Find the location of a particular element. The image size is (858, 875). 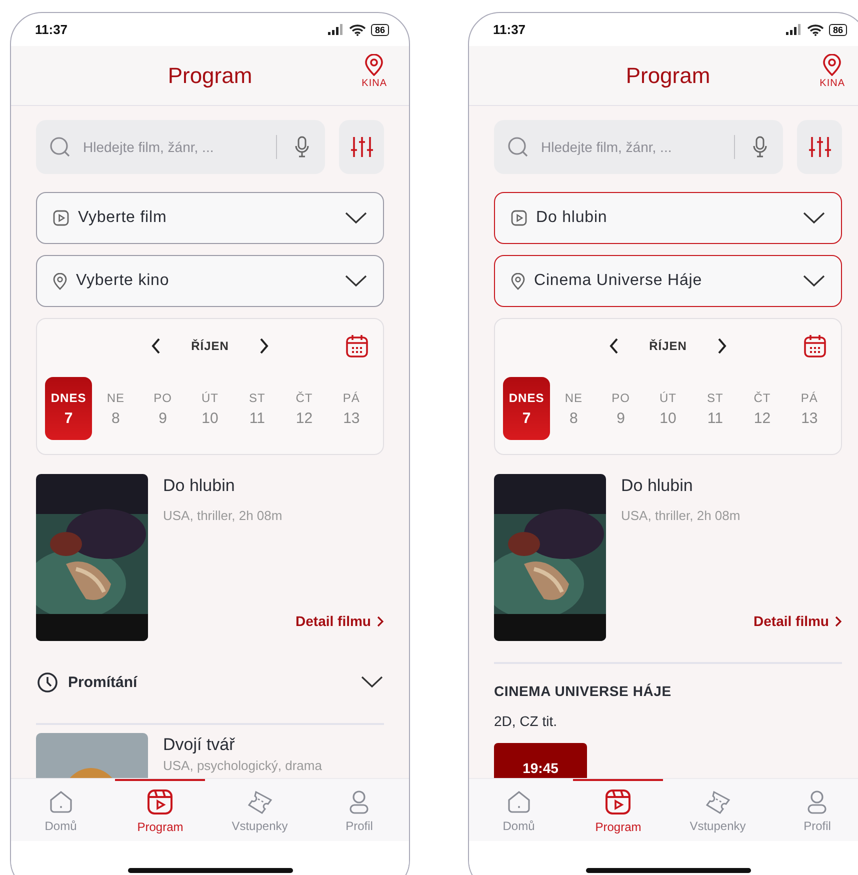

film-title: Dvojí tvář is located at coordinates (199, 745).